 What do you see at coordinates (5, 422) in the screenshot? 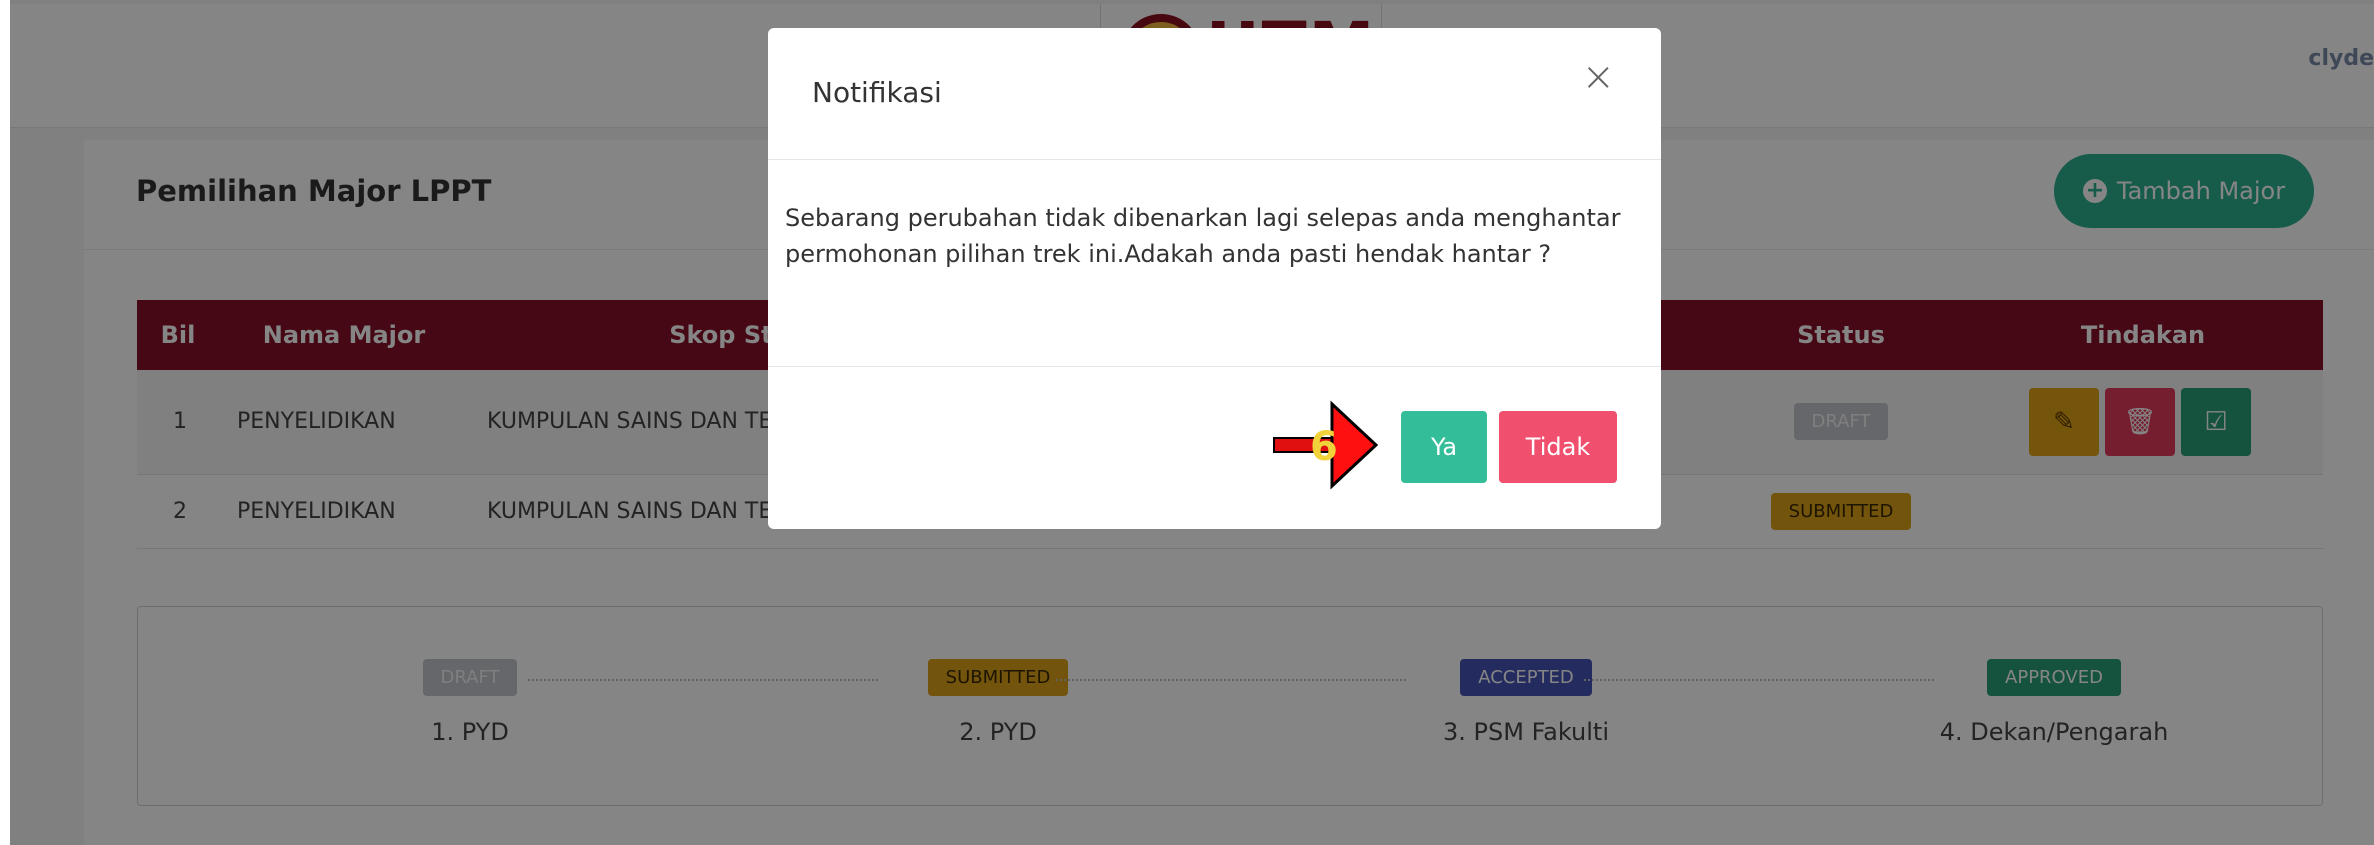
I see `left-edge` at bounding box center [5, 422].